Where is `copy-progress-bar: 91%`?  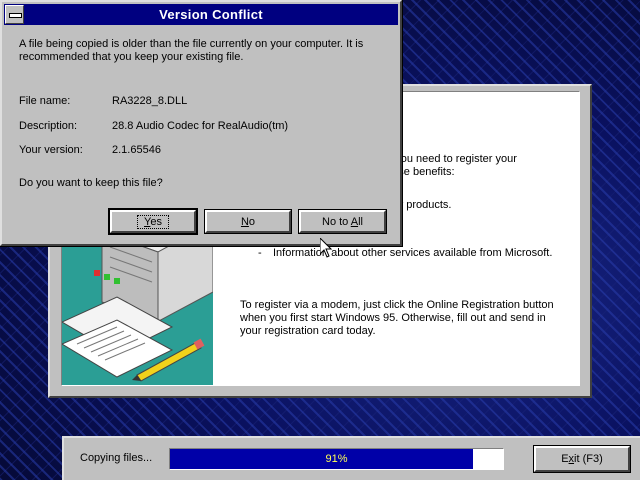
copy-progress-bar: 91% is located at coordinates (336, 459).